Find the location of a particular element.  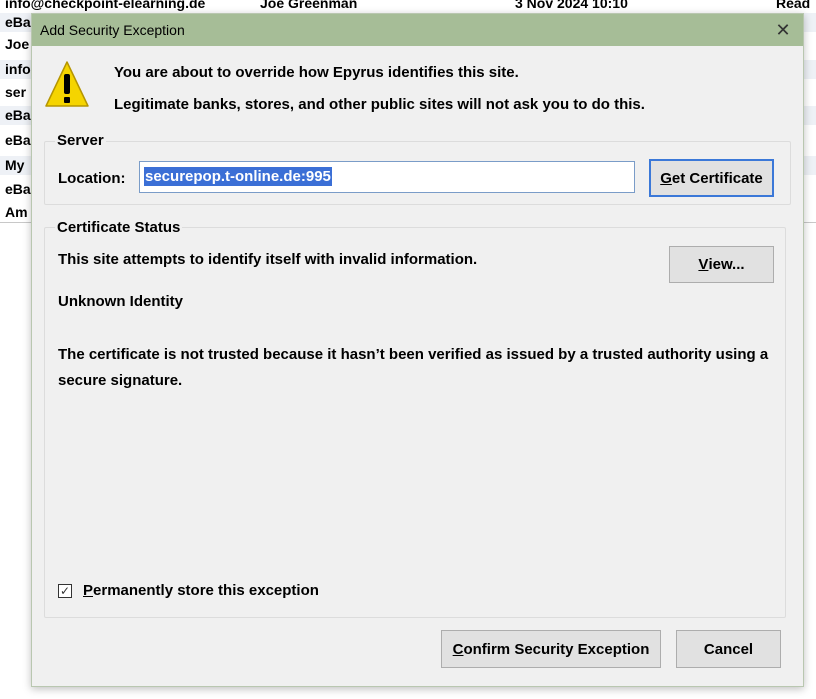

permanent-label-text: ermanently store this exception is located at coordinates (206, 590).